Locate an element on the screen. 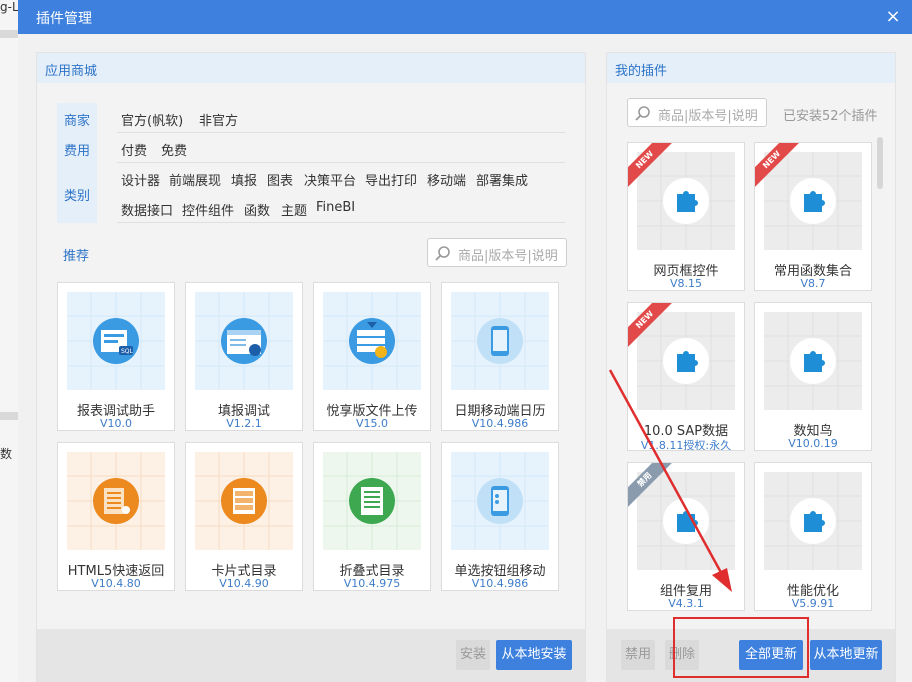 The height and width of the screenshot is (682, 912). my-plugins-header: 我的插件 is located at coordinates (751, 68).